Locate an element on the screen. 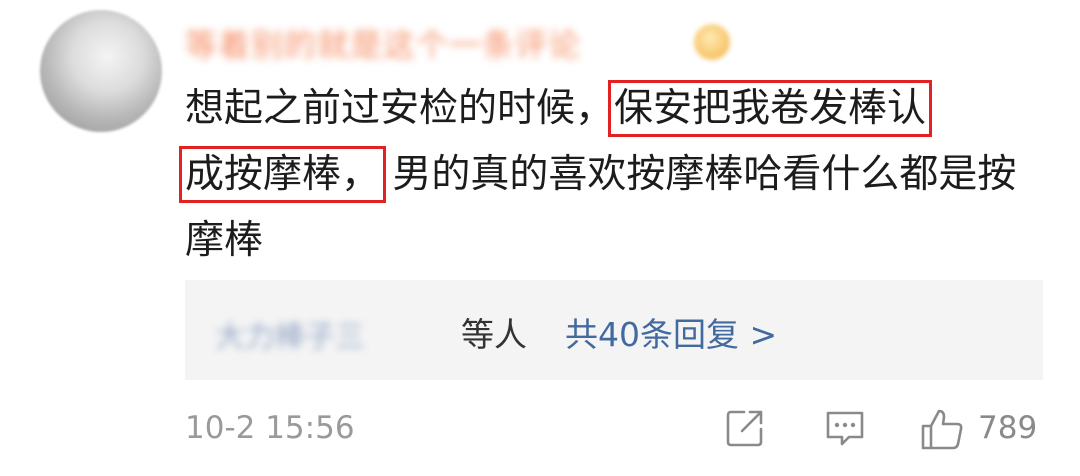 The image size is (1080, 476). highlighted-text-2: 成按摩棒， is located at coordinates (282, 174).